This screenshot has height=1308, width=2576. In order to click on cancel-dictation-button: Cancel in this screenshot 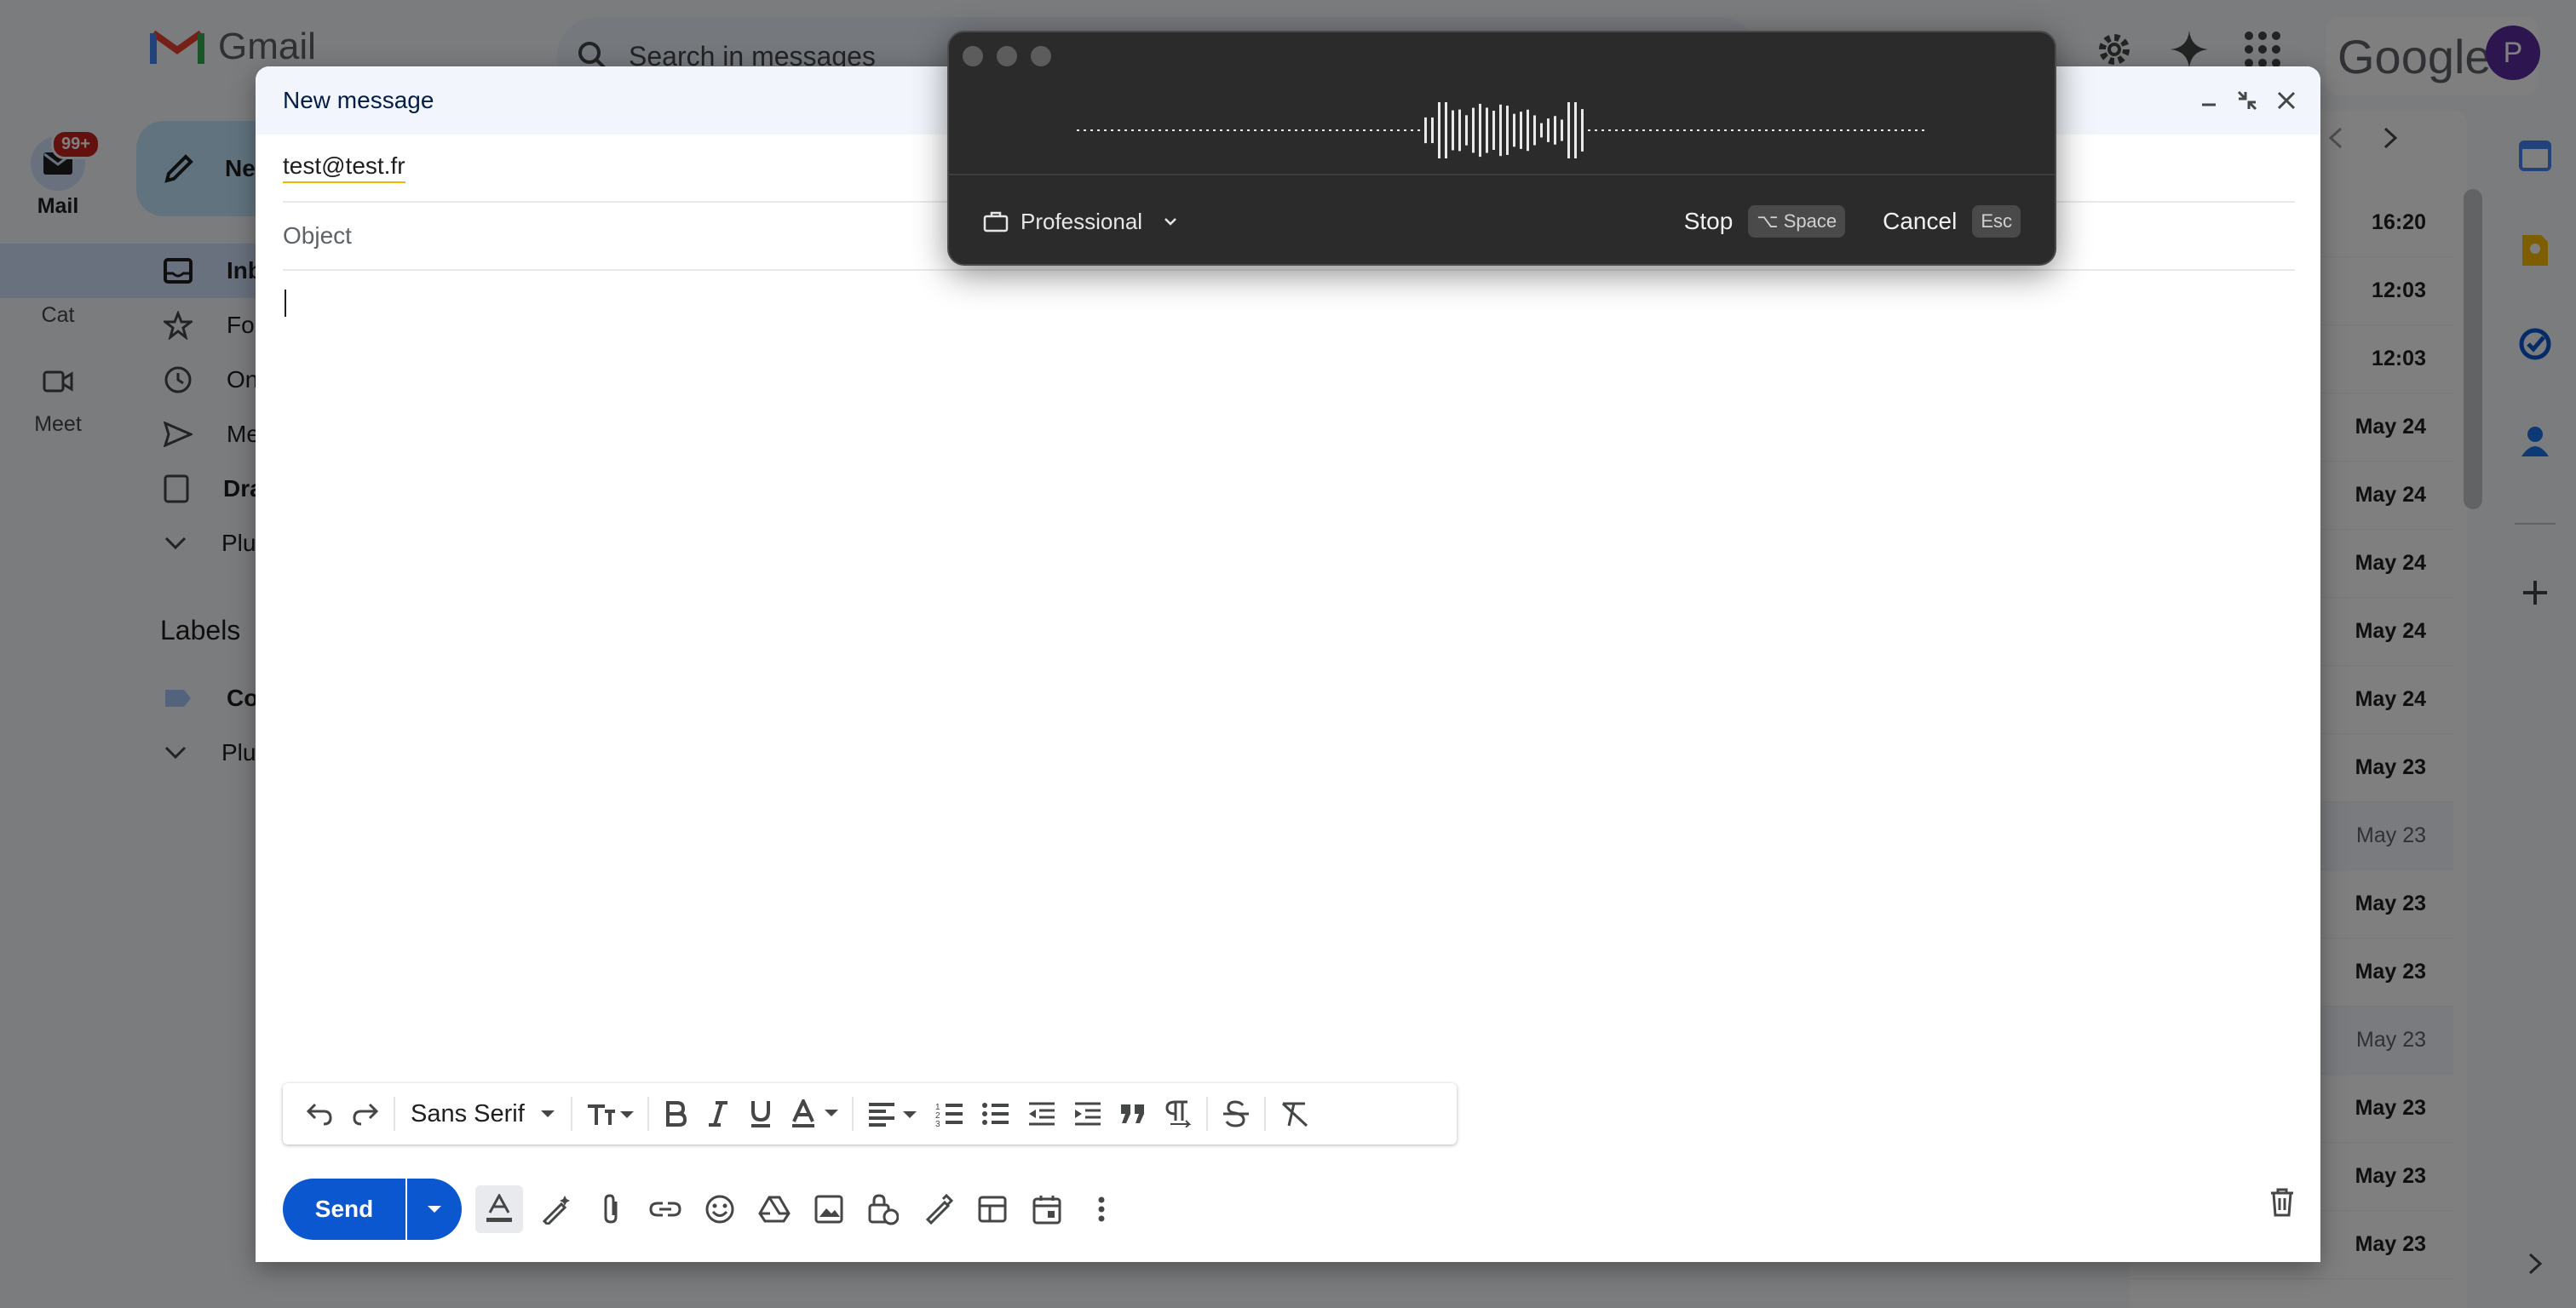, I will do `click(1920, 221)`.